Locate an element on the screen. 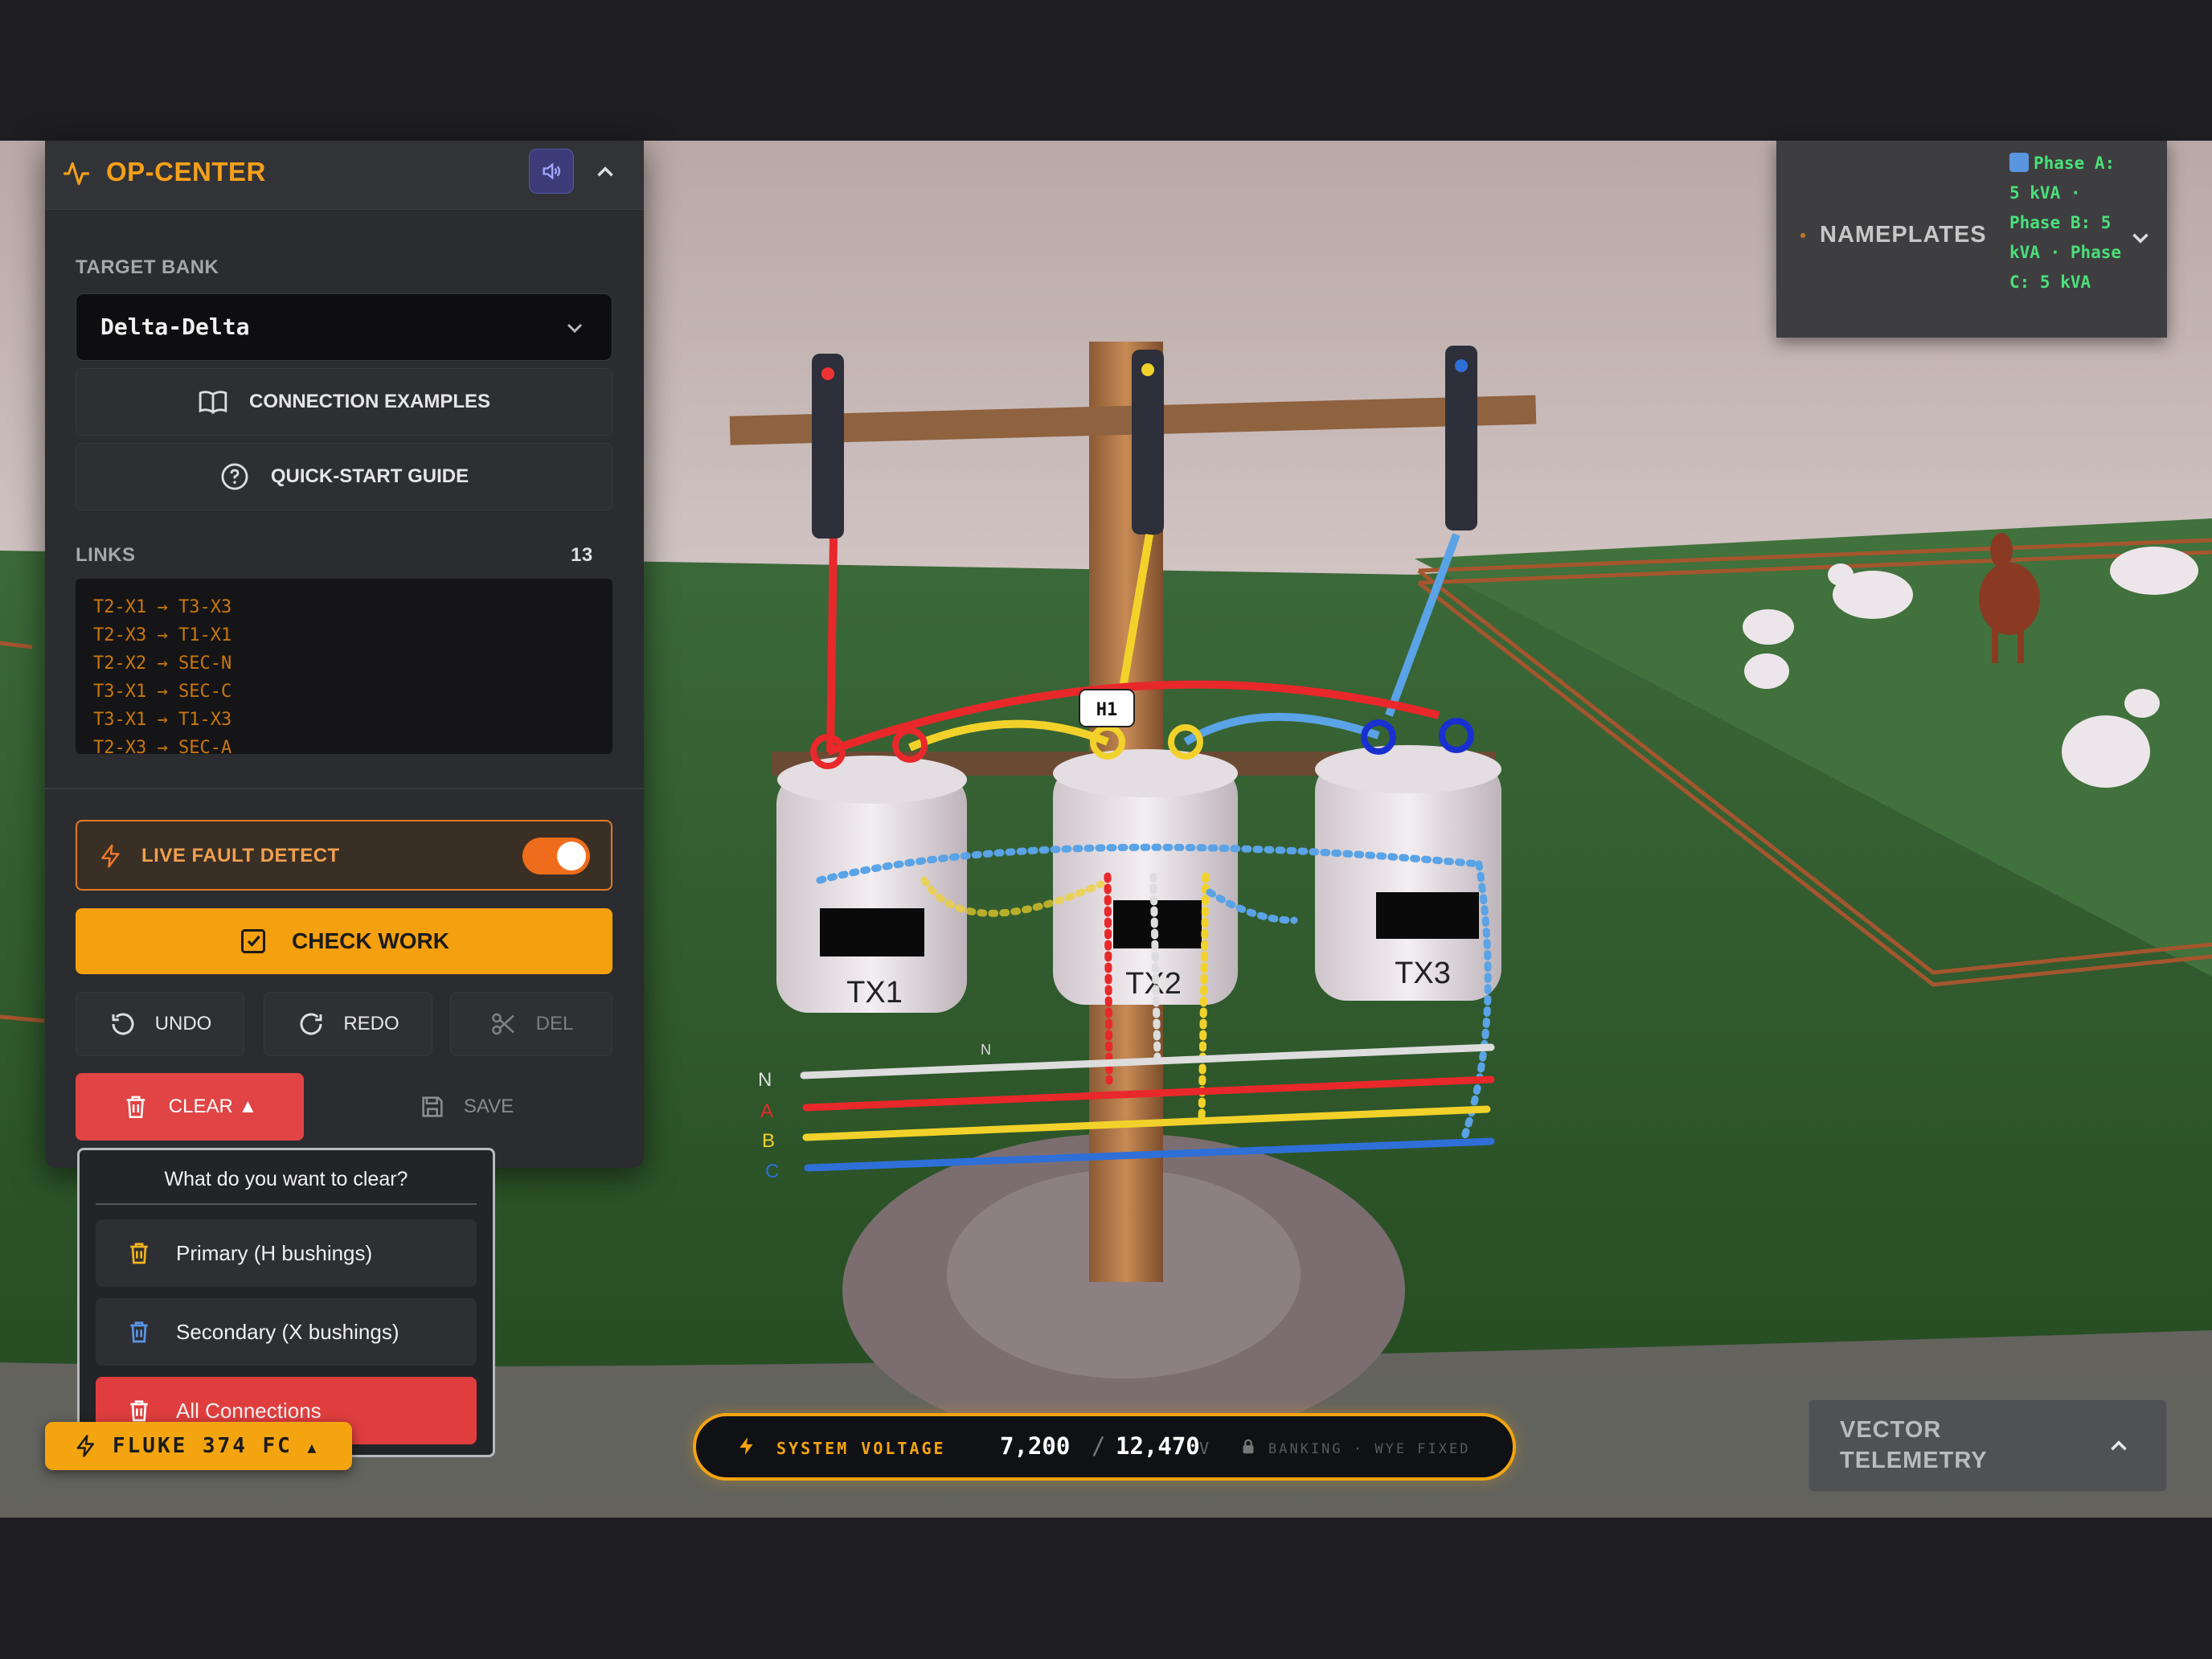 The height and width of the screenshot is (1659, 2212). save-label: SAVE is located at coordinates (488, 1106).